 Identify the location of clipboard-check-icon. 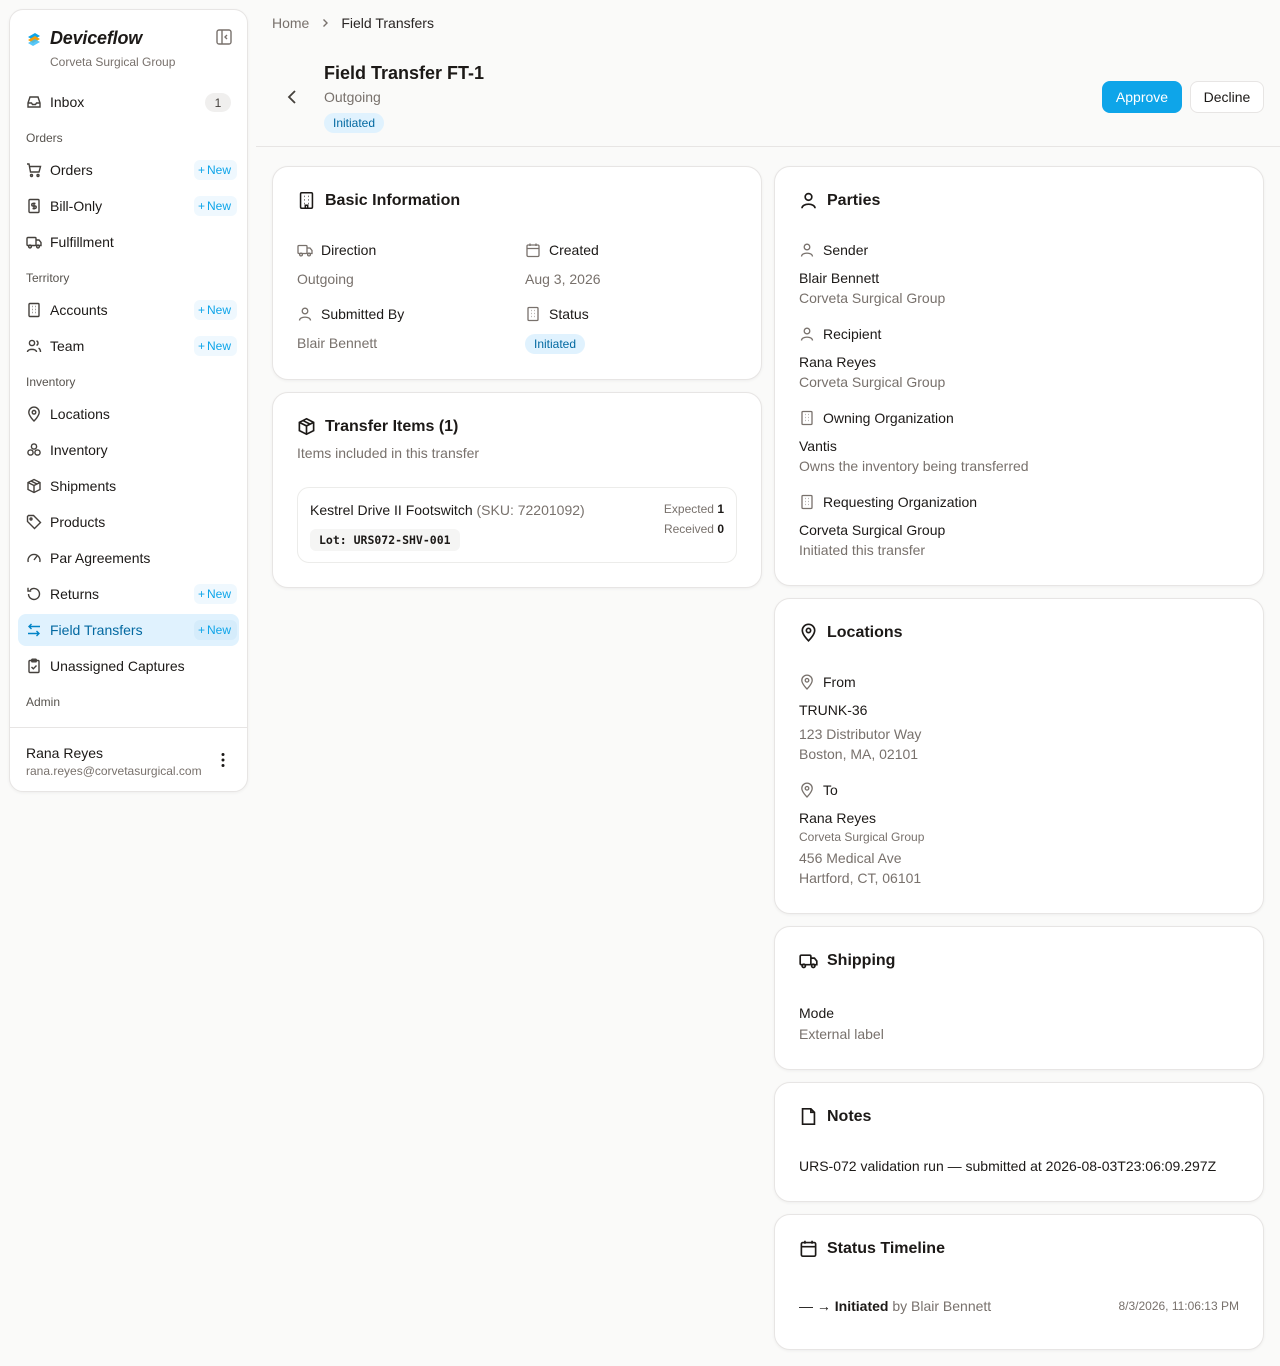
(34, 666).